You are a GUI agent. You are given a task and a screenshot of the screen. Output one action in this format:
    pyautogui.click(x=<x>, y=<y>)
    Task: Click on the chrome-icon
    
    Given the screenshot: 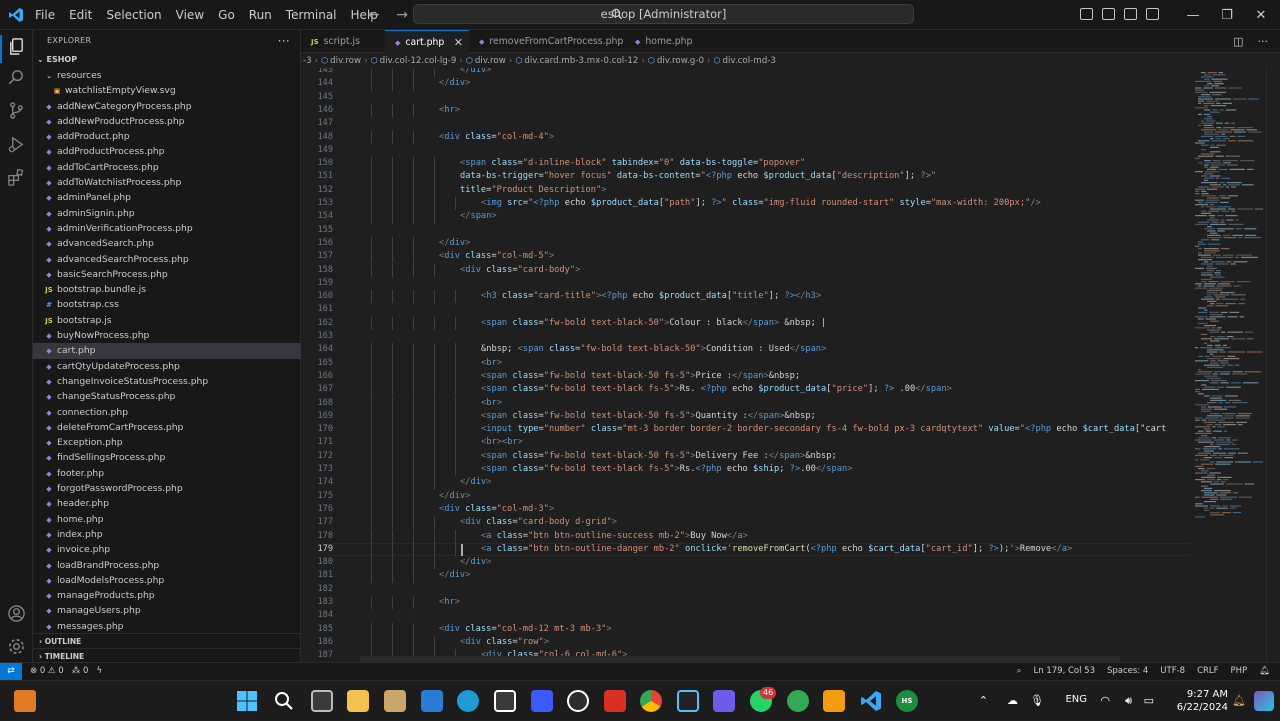 What is the action you would take?
    pyautogui.click(x=651, y=701)
    